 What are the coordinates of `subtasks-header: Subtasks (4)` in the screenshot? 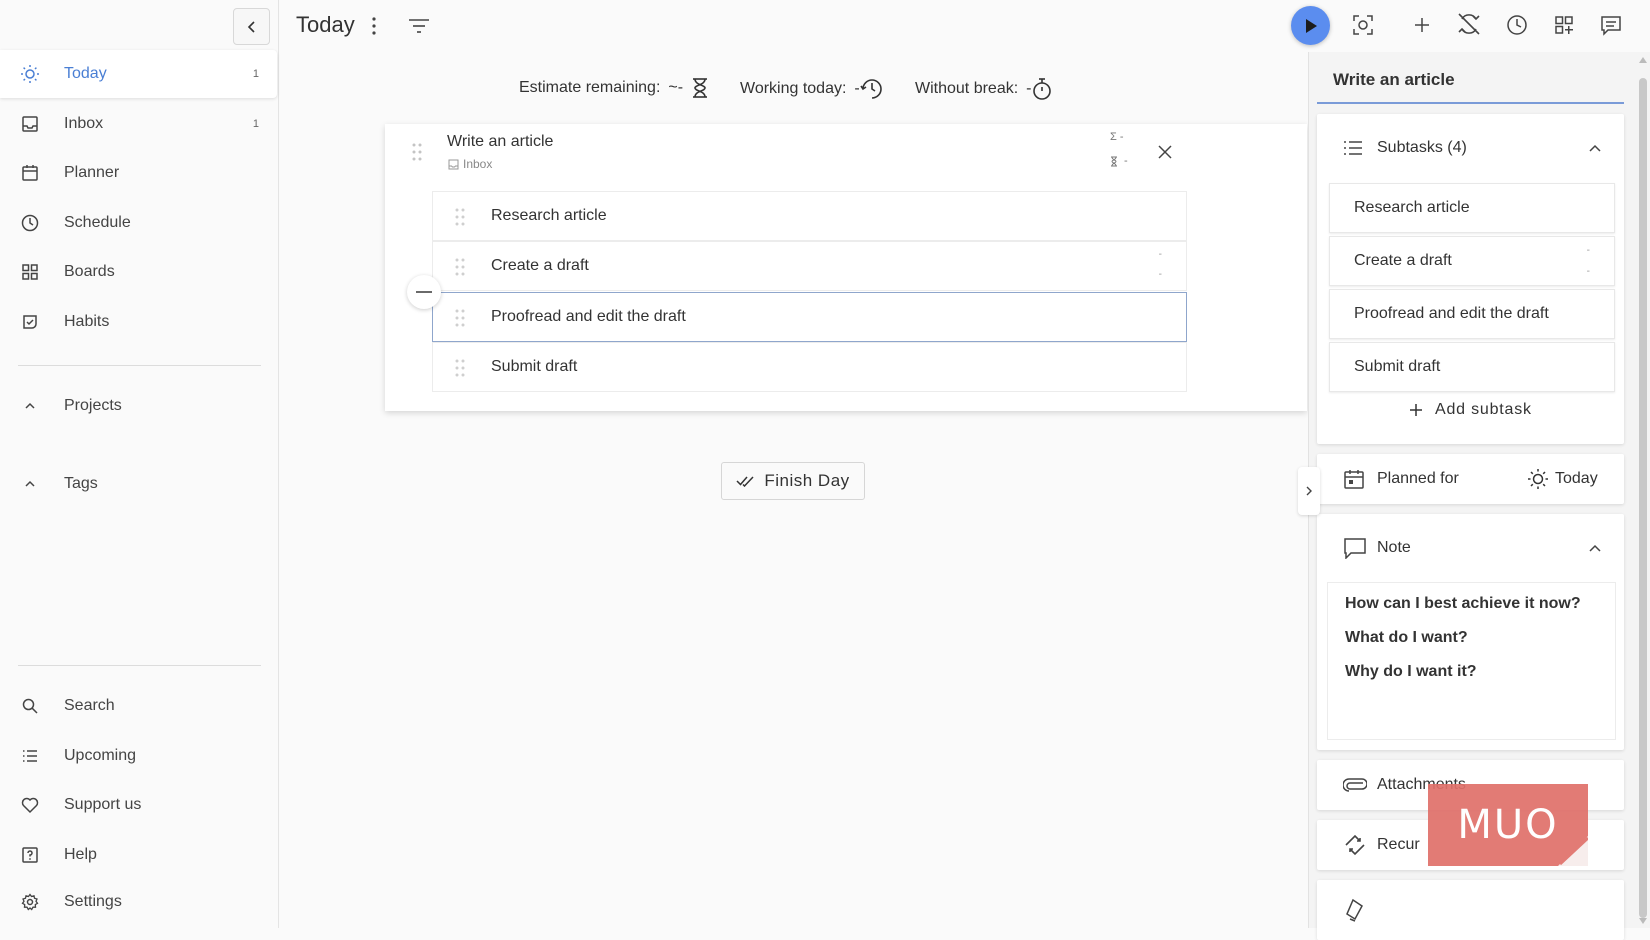 It's located at (1470, 148).